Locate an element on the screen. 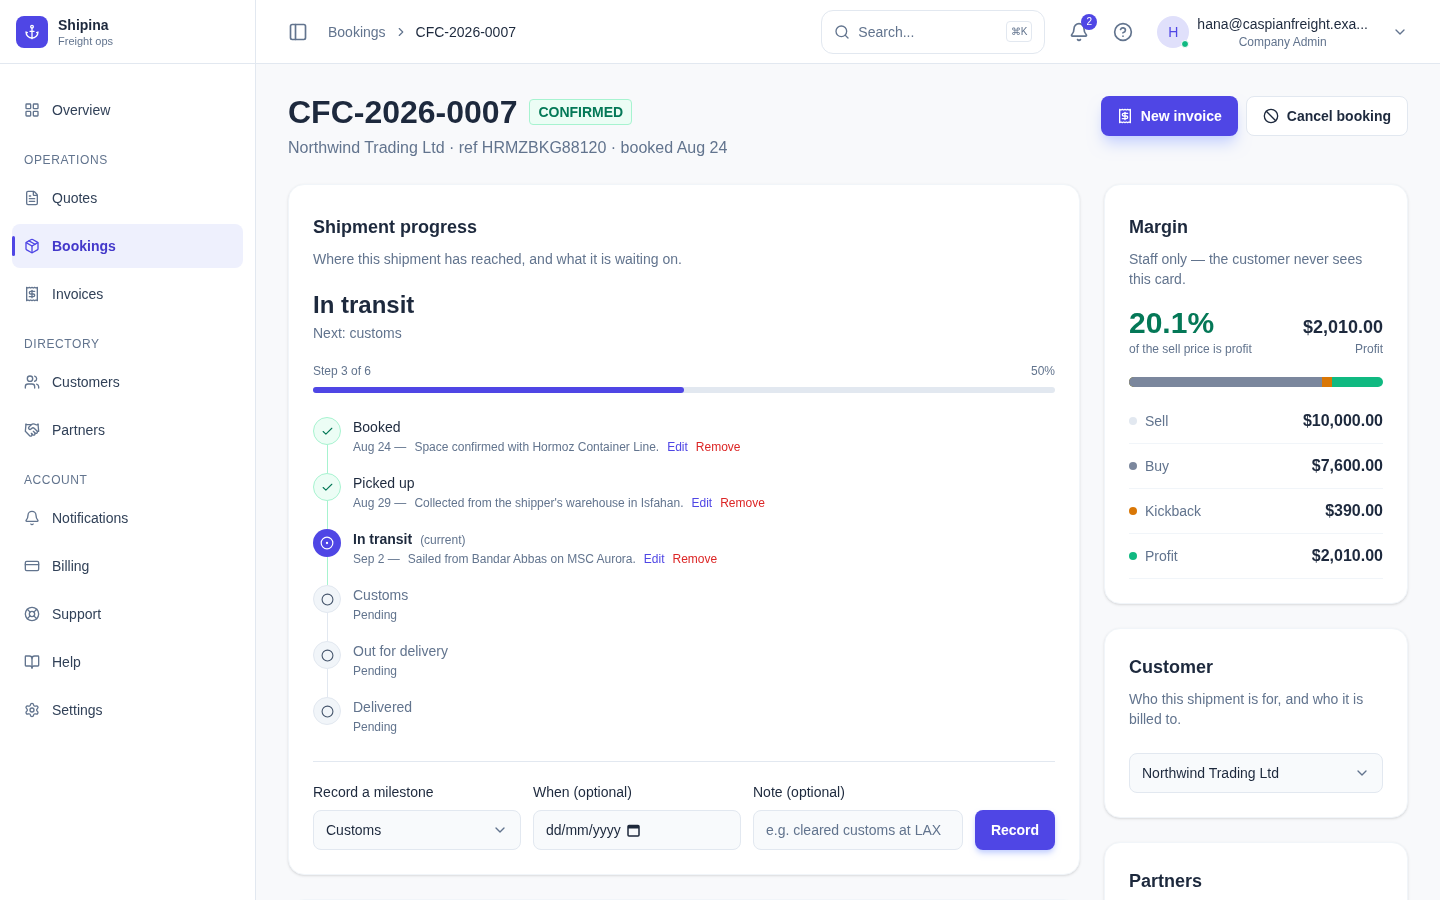  help-icon is located at coordinates (1123, 31).